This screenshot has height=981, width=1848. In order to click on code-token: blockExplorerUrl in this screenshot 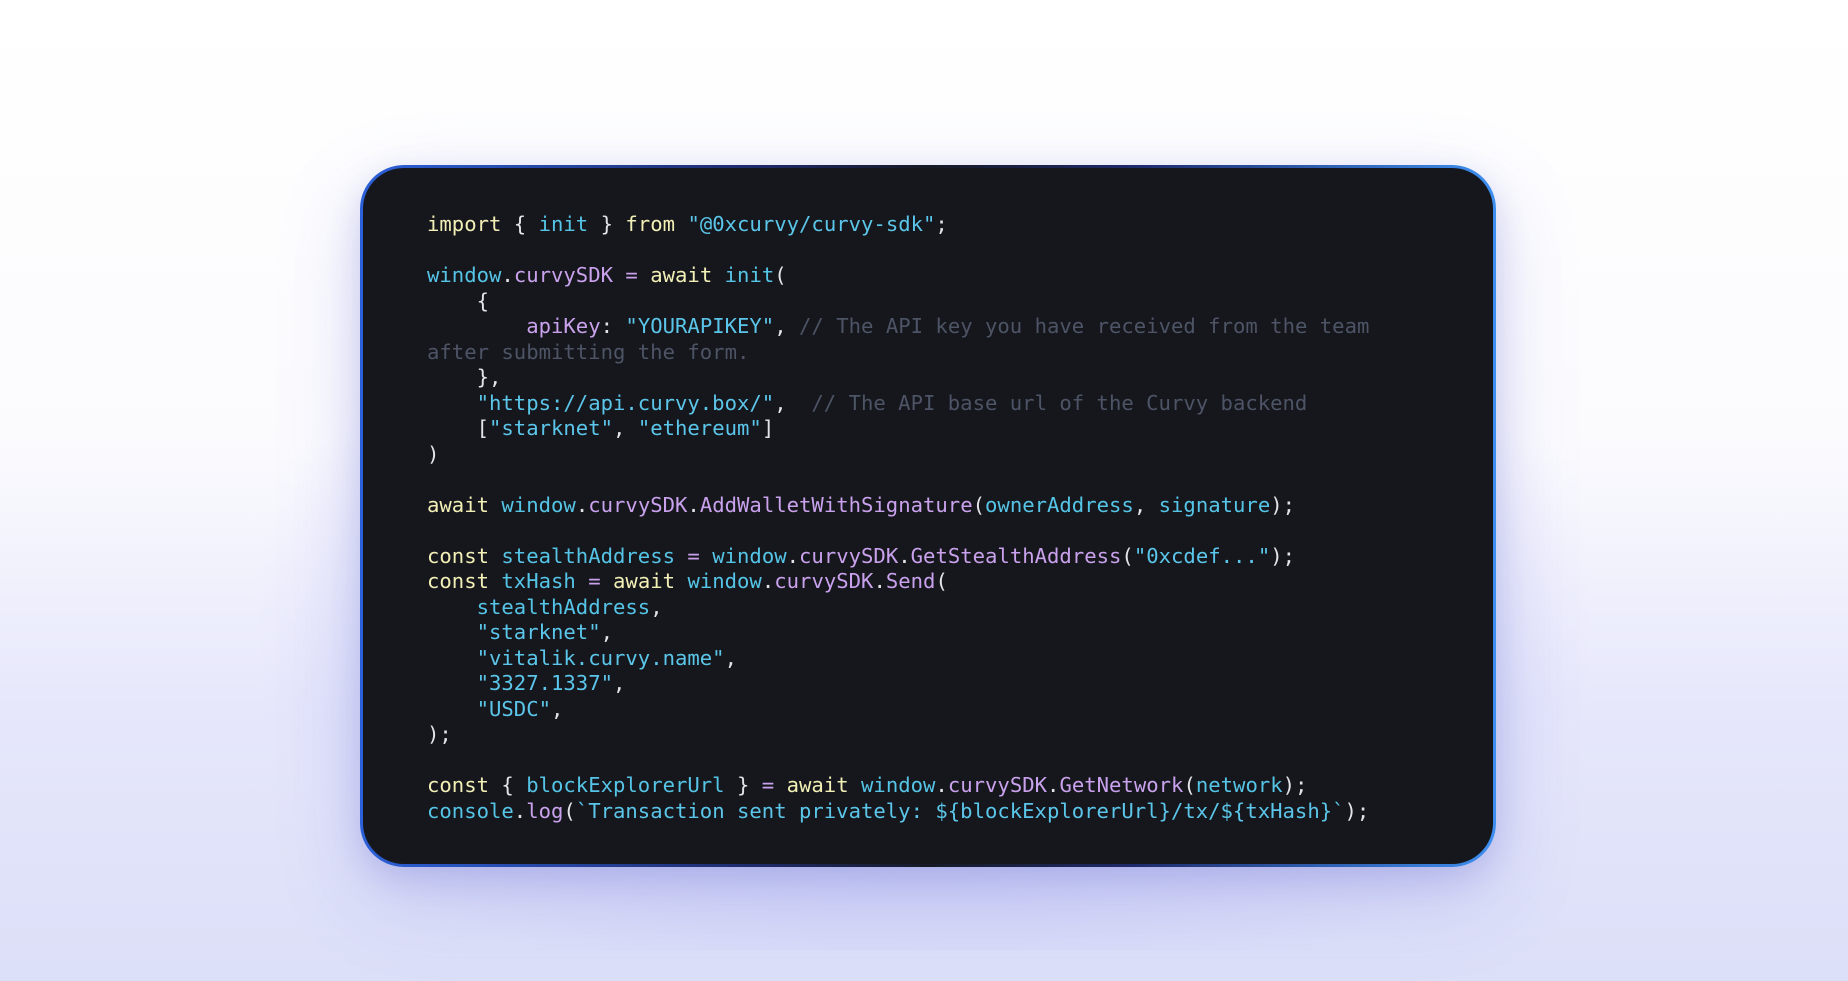, I will do `click(625, 785)`.